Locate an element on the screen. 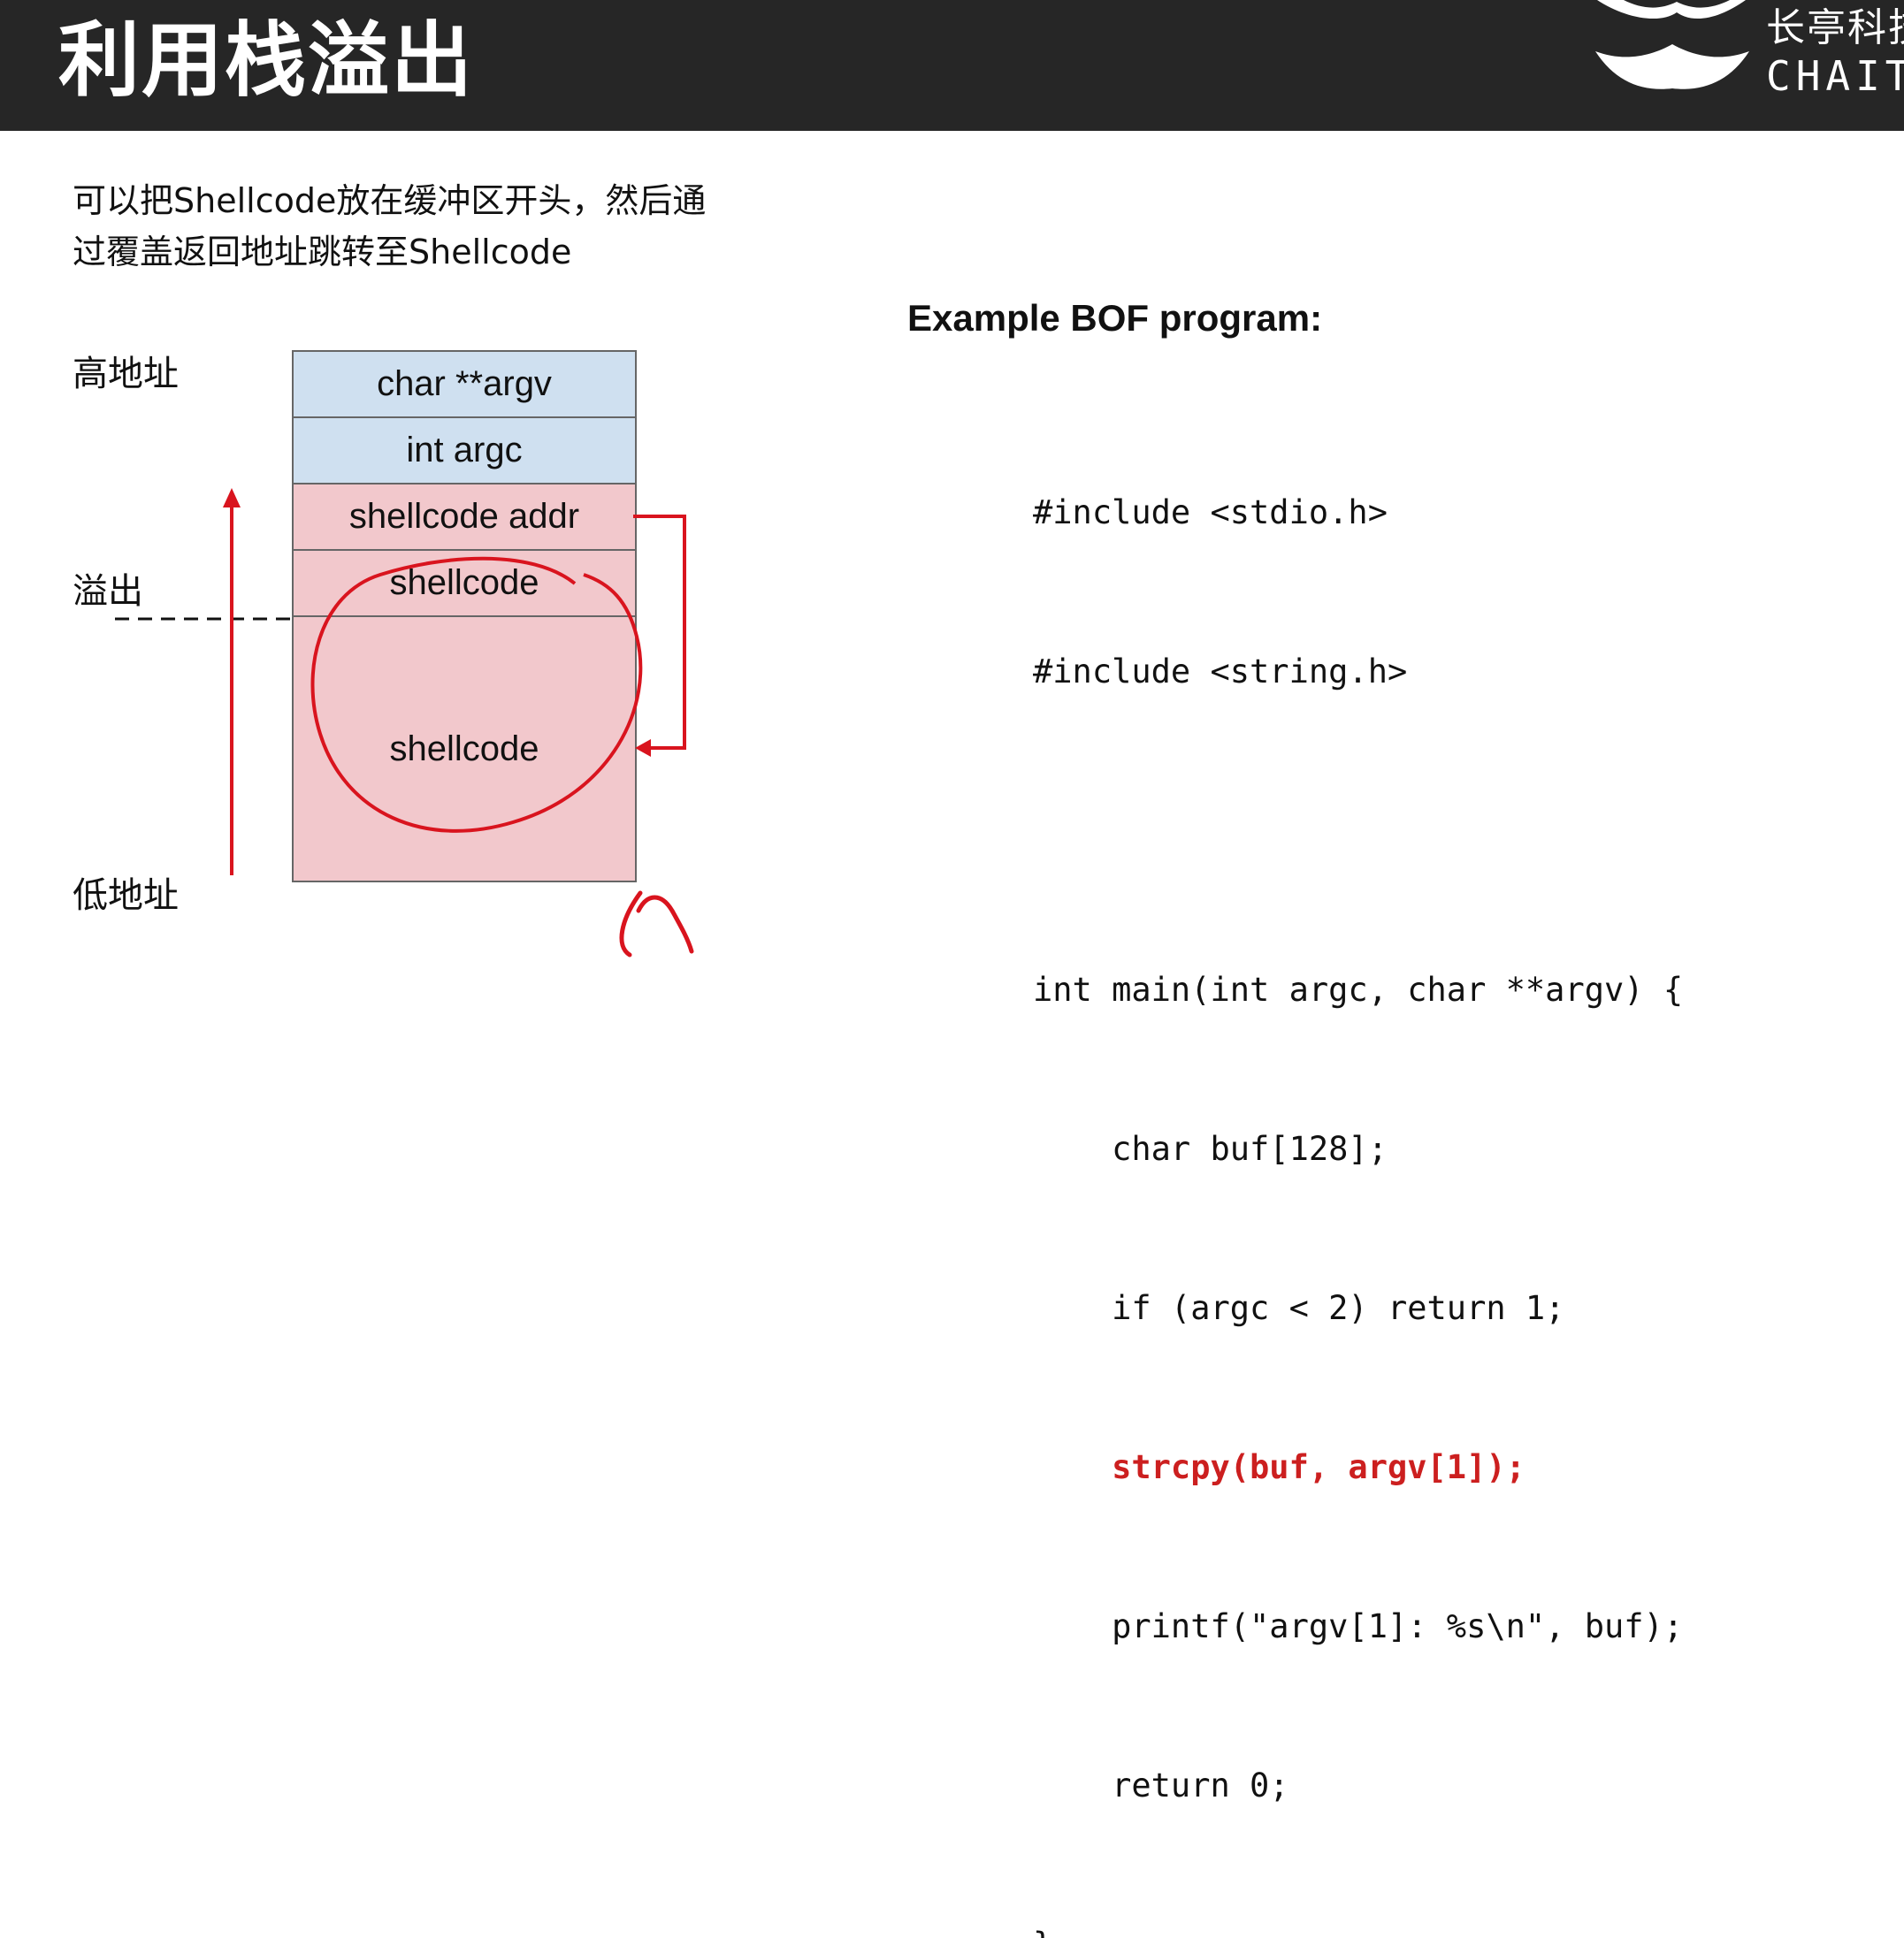 The image size is (1904, 1938). jump-arrow-head-icon is located at coordinates (643, 748).